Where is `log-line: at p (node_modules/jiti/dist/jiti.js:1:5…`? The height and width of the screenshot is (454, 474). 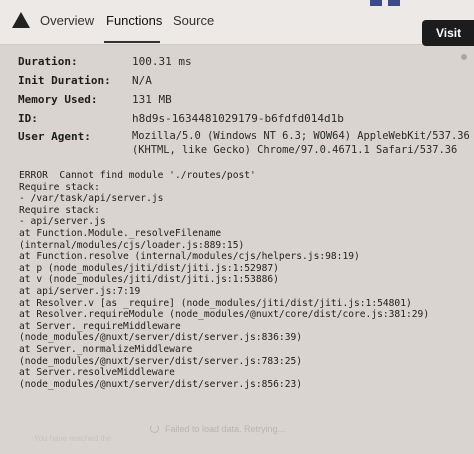 log-line: at p (node_modules/jiti/dist/jiti.js:1:5… is located at coordinates (149, 268).